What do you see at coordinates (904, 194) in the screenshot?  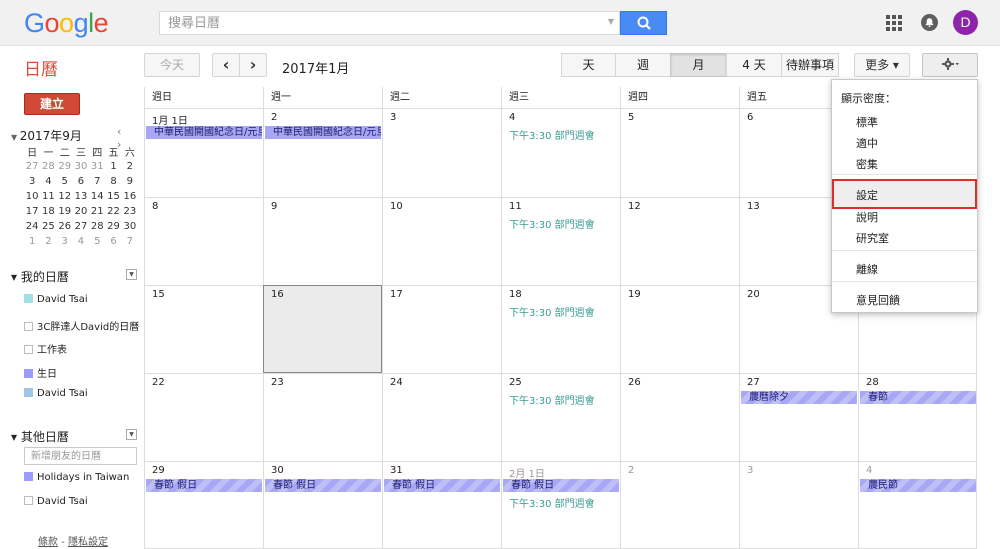 I see `settings-menu-item-highlight` at bounding box center [904, 194].